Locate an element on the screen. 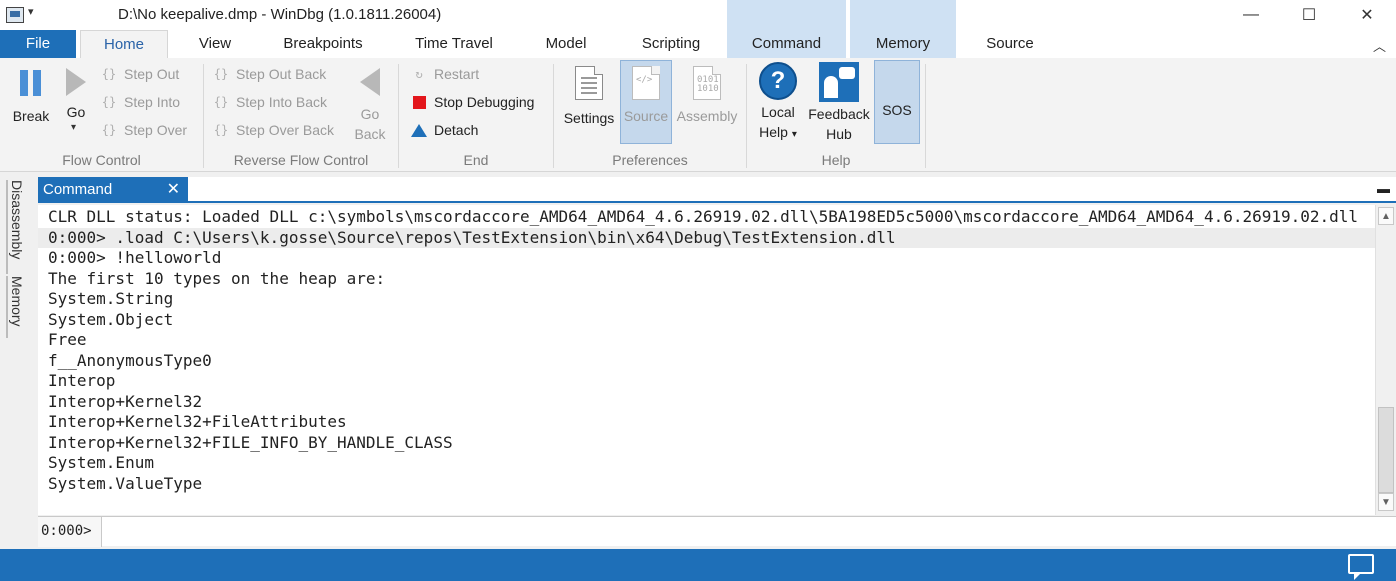 The height and width of the screenshot is (581, 1396). settings-label: Settings is located at coordinates (589, 118).